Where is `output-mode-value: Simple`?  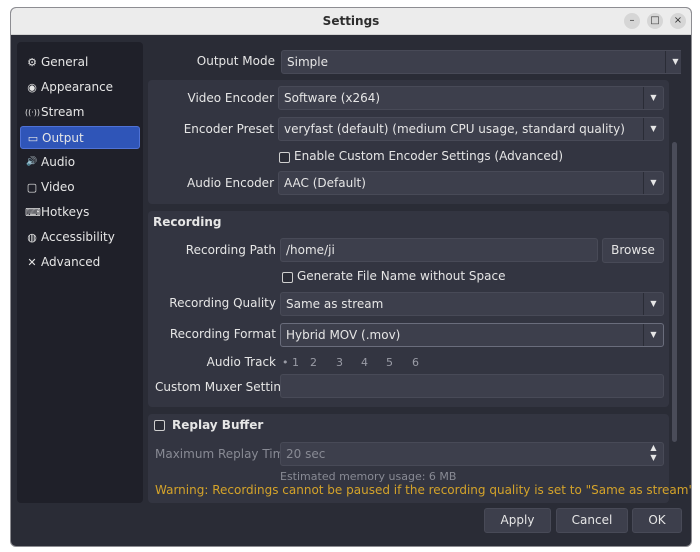
output-mode-value: Simple is located at coordinates (307, 62).